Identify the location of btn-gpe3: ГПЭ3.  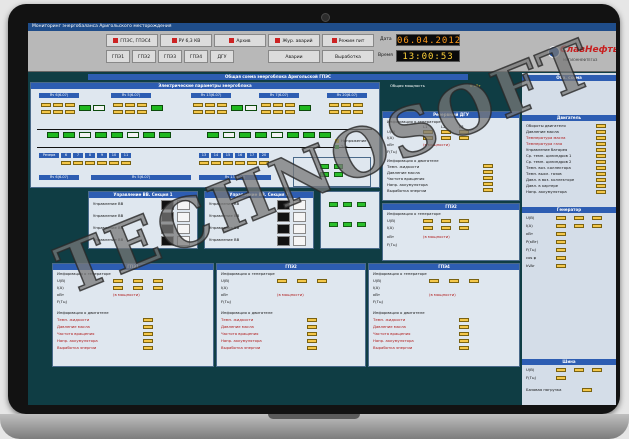
(170, 56).